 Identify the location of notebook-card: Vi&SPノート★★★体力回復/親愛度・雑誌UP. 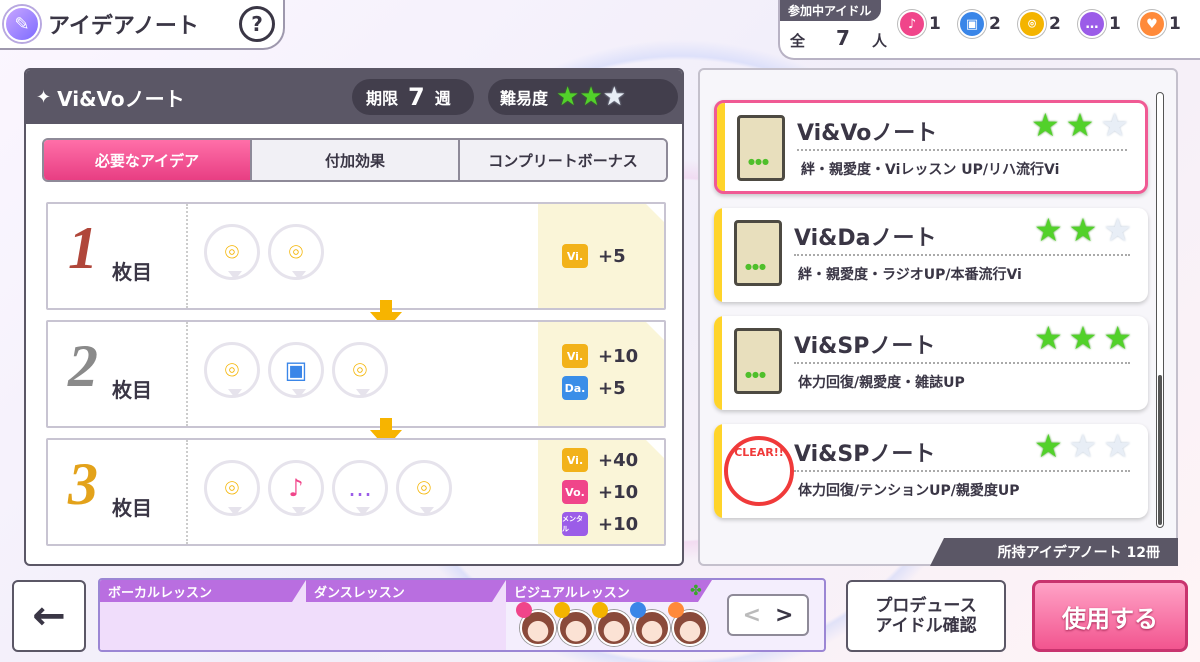
(931, 363).